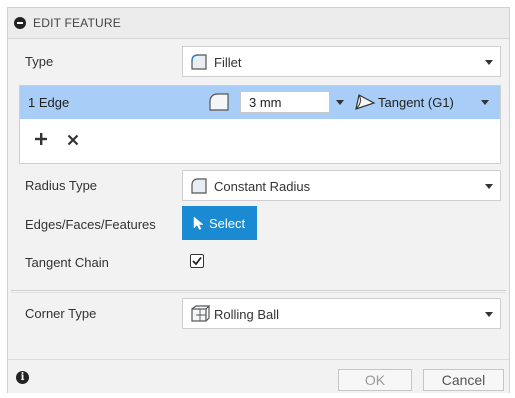  I want to click on collapse-icon, so click(20, 23).